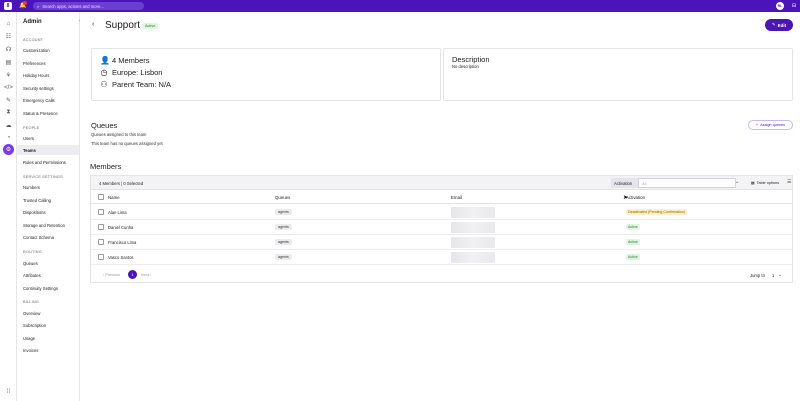 This screenshot has height=401, width=800. I want to click on member-name: Alan Lima, so click(117, 212).